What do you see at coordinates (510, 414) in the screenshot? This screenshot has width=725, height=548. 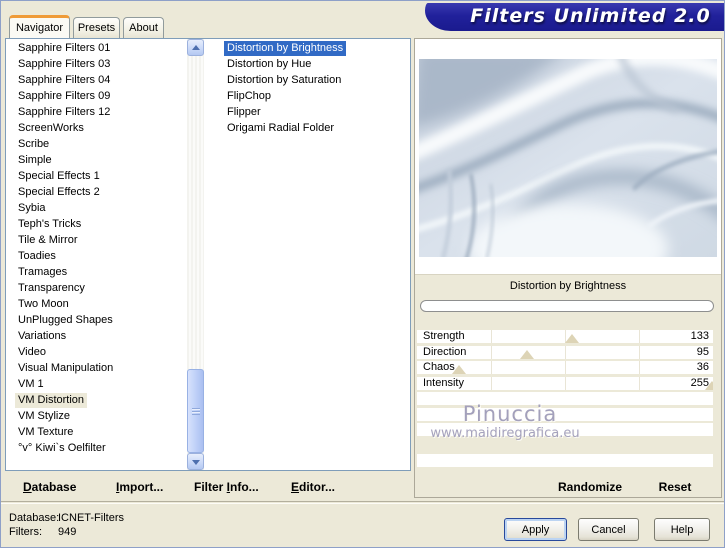 I see `watermark-name: Pinuccia` at bounding box center [510, 414].